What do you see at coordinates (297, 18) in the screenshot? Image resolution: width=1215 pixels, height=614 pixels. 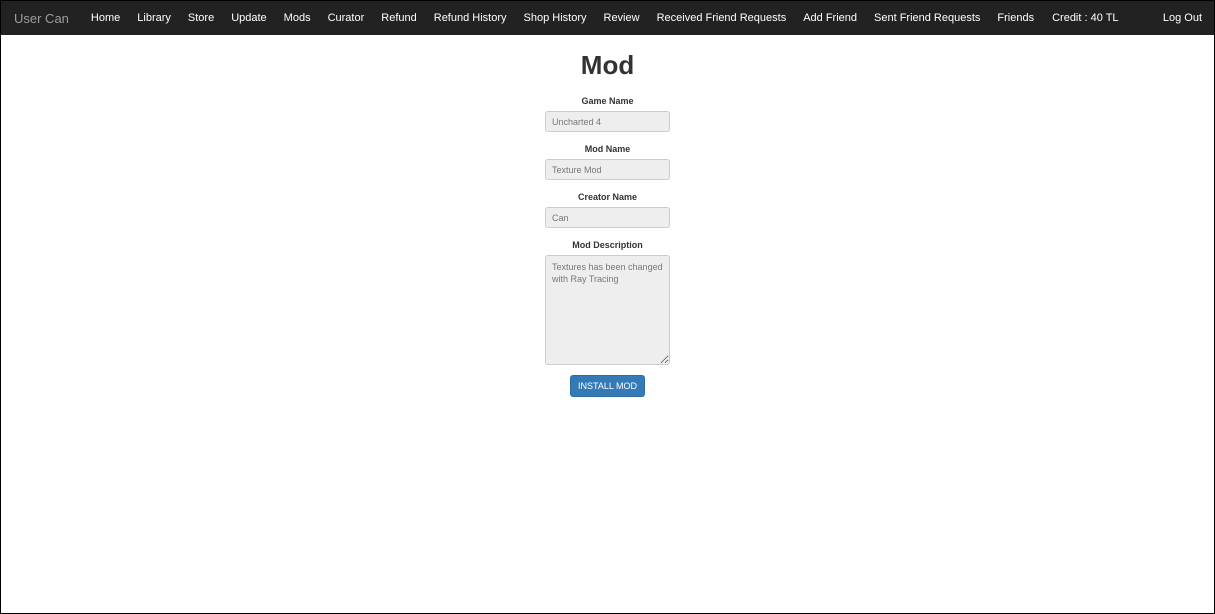 I see `nav-item-mods: Mods` at bounding box center [297, 18].